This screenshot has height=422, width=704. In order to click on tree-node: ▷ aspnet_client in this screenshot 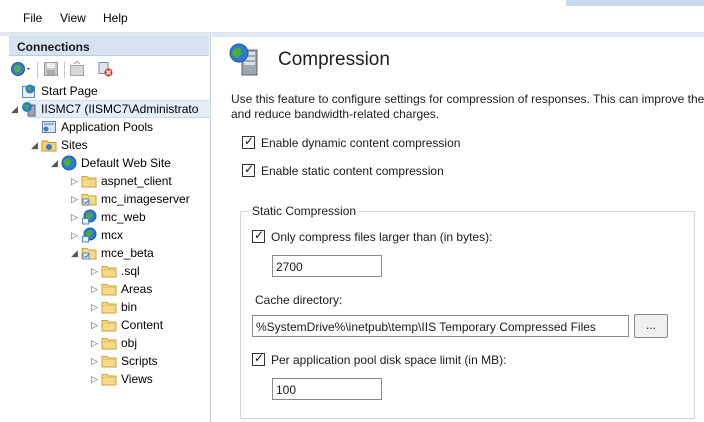, I will do `click(110, 181)`.